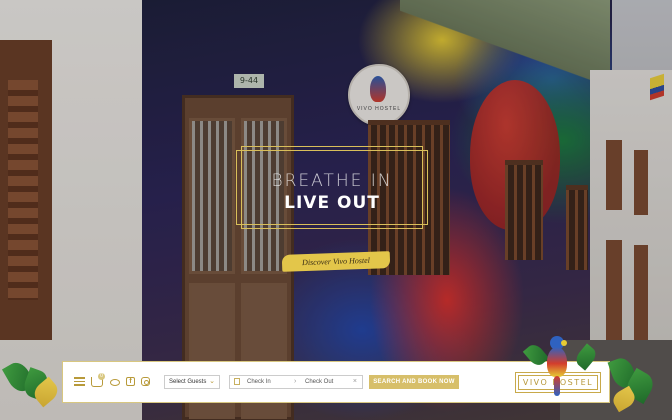 The width and height of the screenshot is (672, 420). Describe the element at coordinates (237, 381) in the screenshot. I see `calendar-icon` at that location.